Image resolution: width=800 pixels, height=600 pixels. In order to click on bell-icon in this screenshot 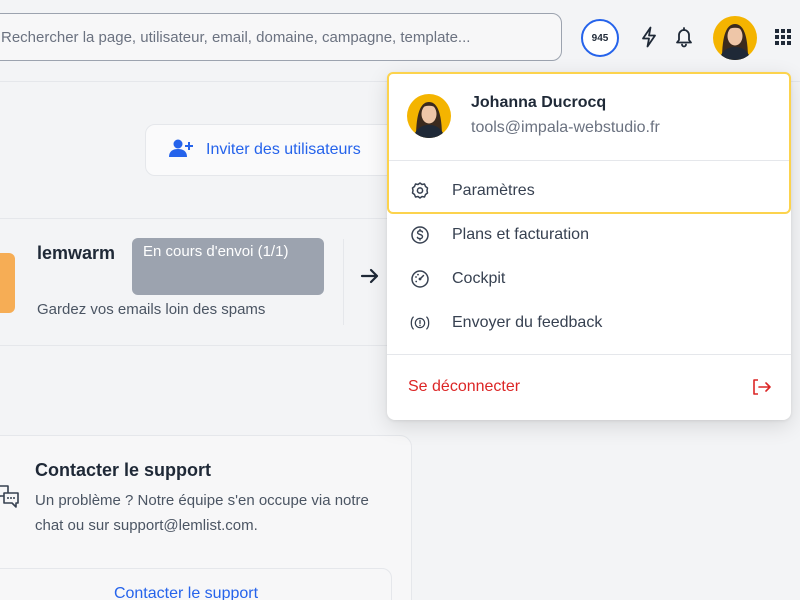, I will do `click(684, 37)`.